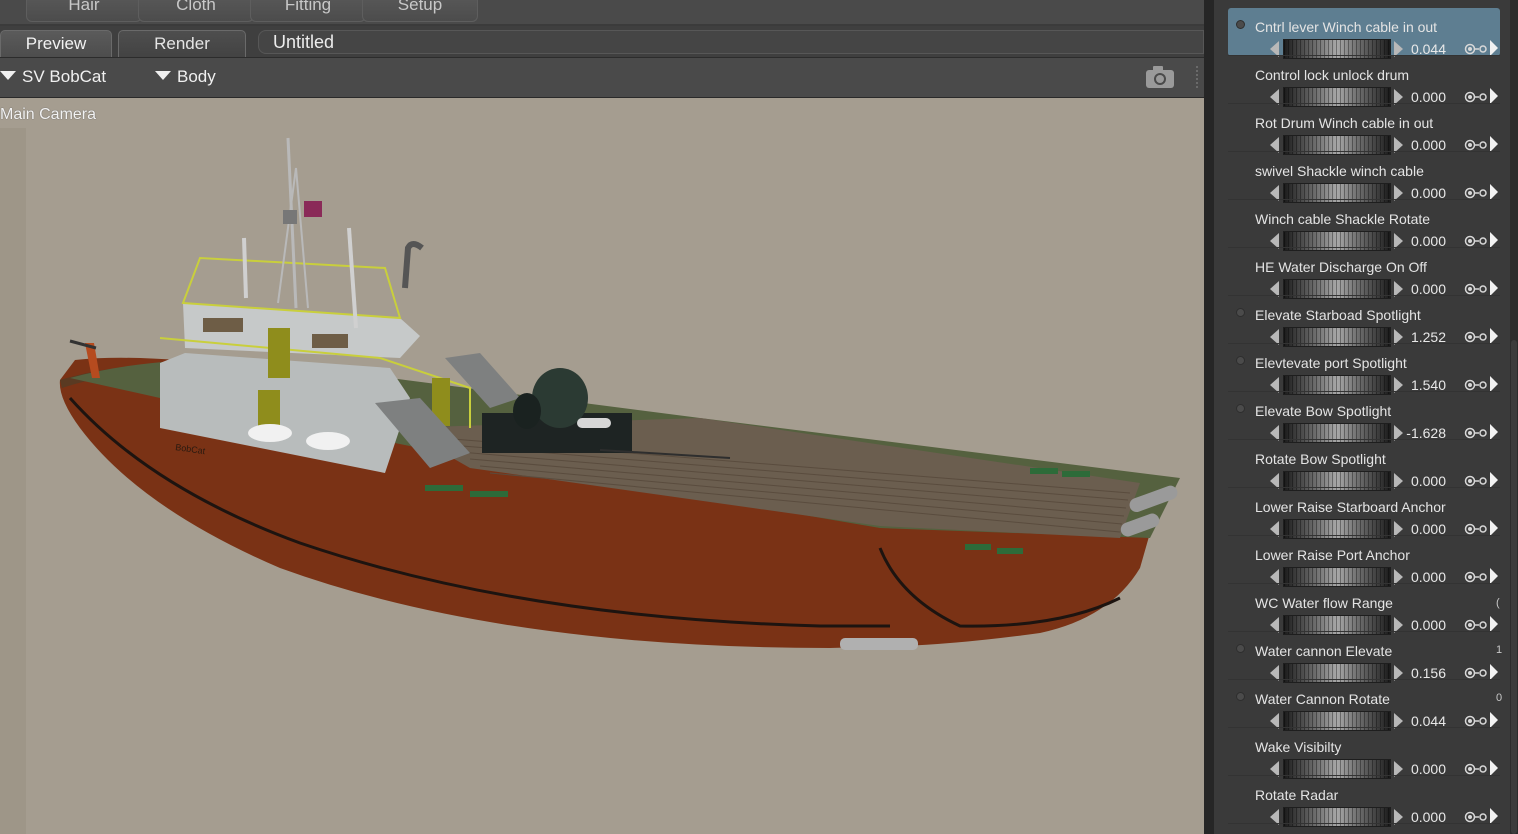 The height and width of the screenshot is (834, 1518). What do you see at coordinates (1364, 321) in the screenshot?
I see `parameter-row: Elevate Starboad Spotlight 1.252` at bounding box center [1364, 321].